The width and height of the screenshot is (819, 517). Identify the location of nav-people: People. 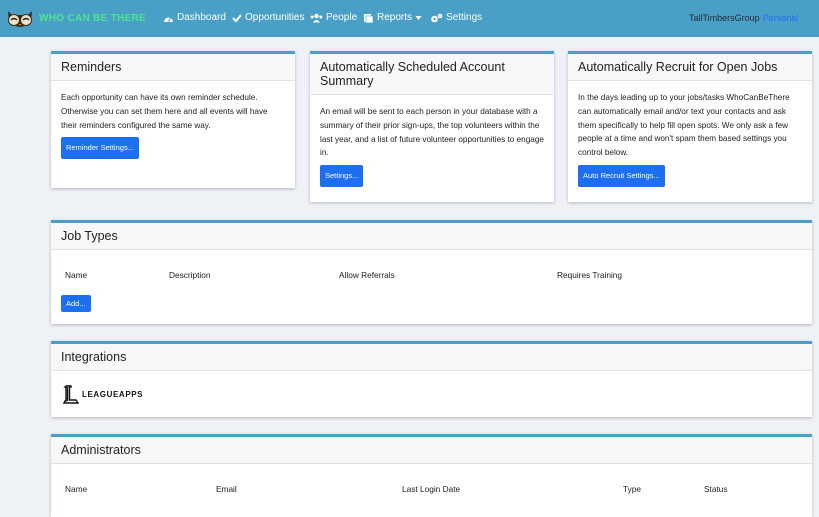
(333, 17).